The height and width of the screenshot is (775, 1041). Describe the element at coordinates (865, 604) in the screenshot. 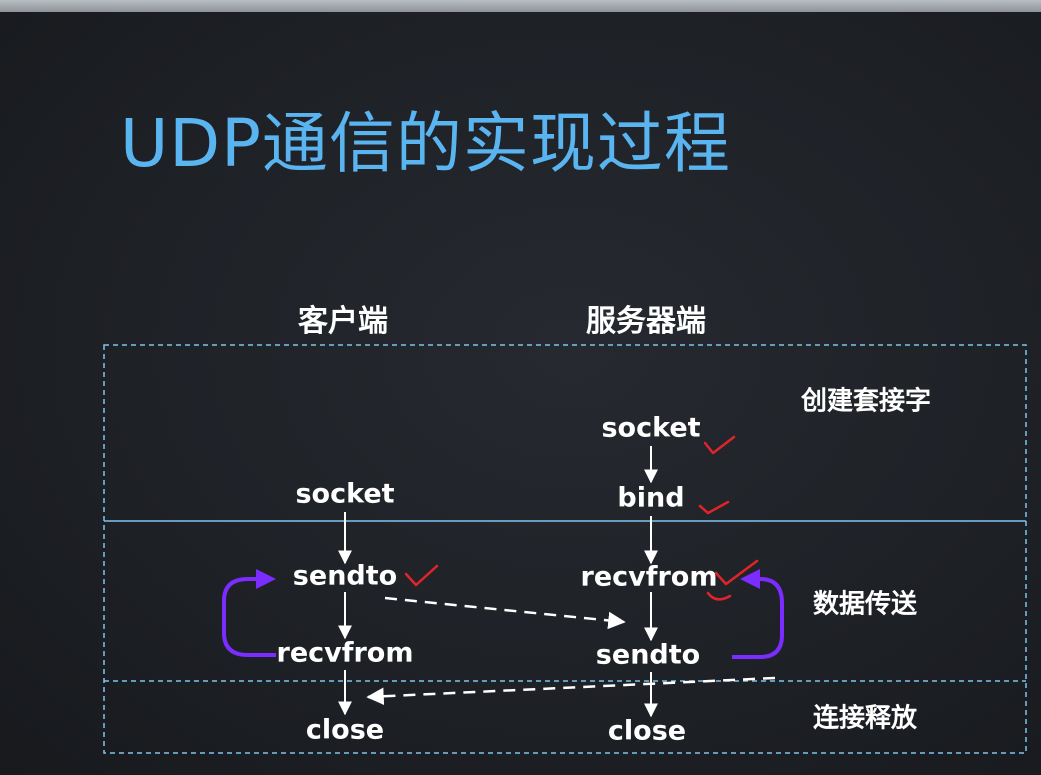

I see `phase-label-transfer: 数据传送` at that location.